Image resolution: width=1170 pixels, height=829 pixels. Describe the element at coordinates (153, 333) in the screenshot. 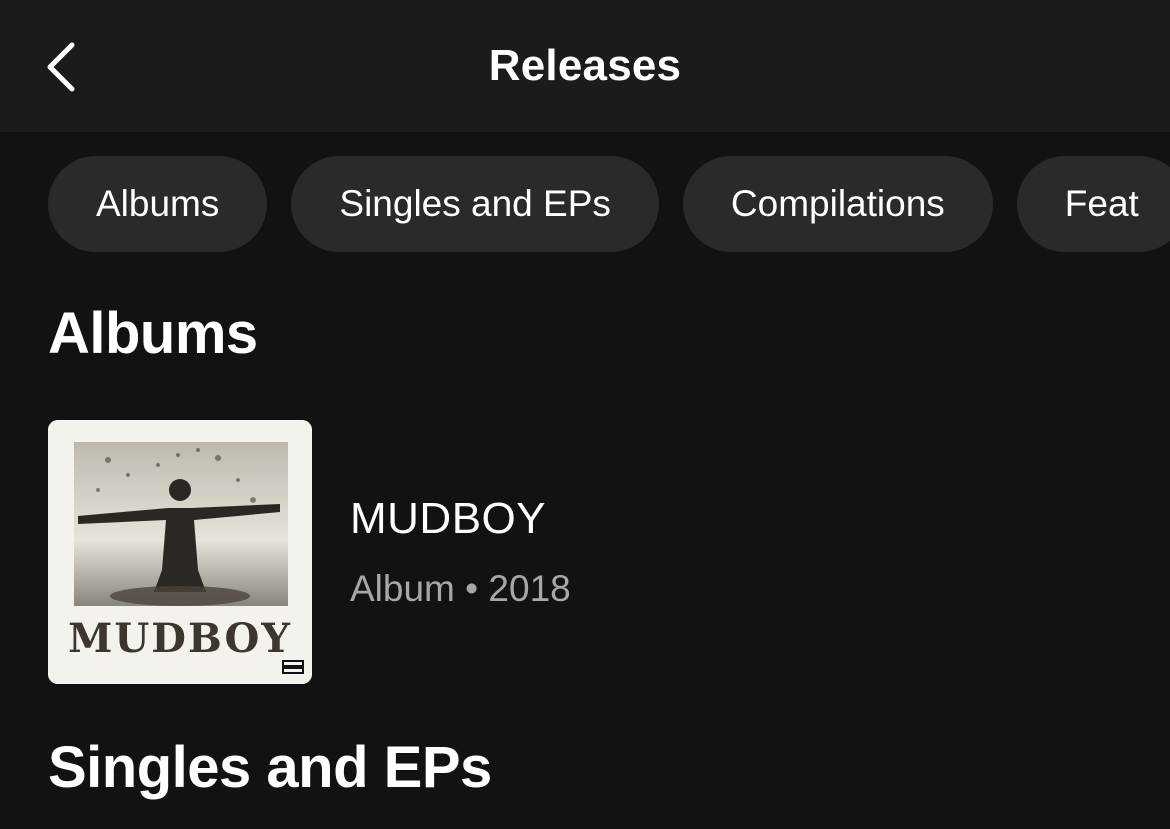

I see `section-title-albums: Albums` at that location.